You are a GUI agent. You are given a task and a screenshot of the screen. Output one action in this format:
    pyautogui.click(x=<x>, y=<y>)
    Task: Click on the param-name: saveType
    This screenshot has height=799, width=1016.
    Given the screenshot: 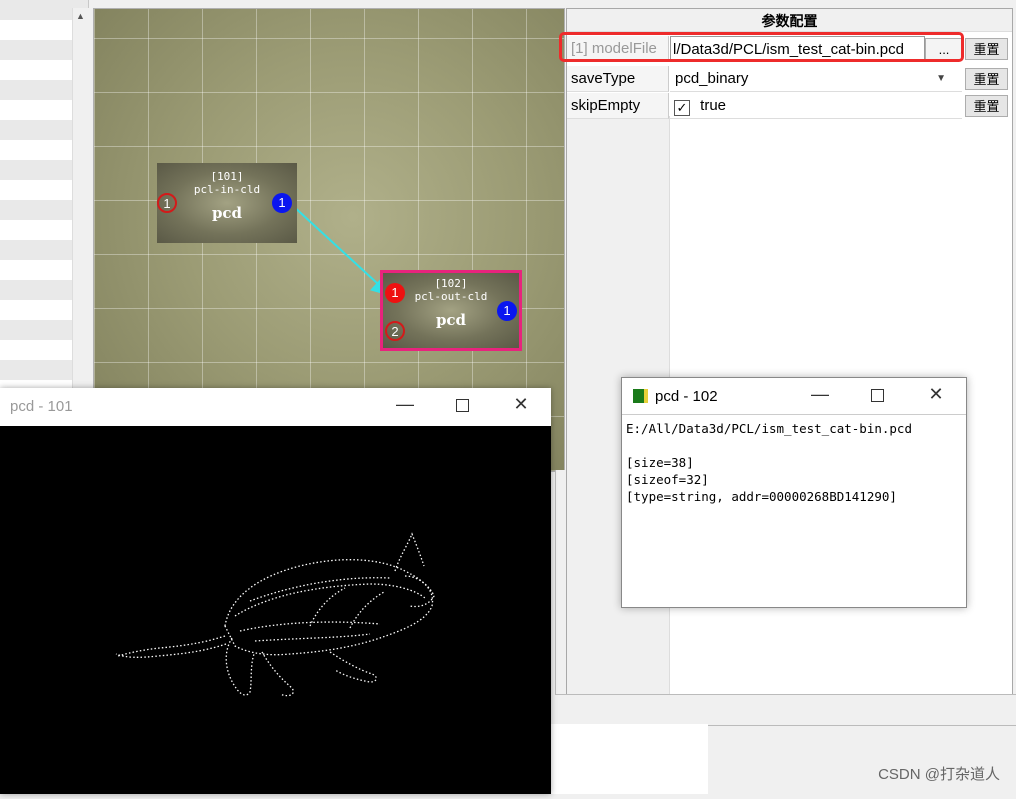 What is the action you would take?
    pyautogui.click(x=618, y=79)
    